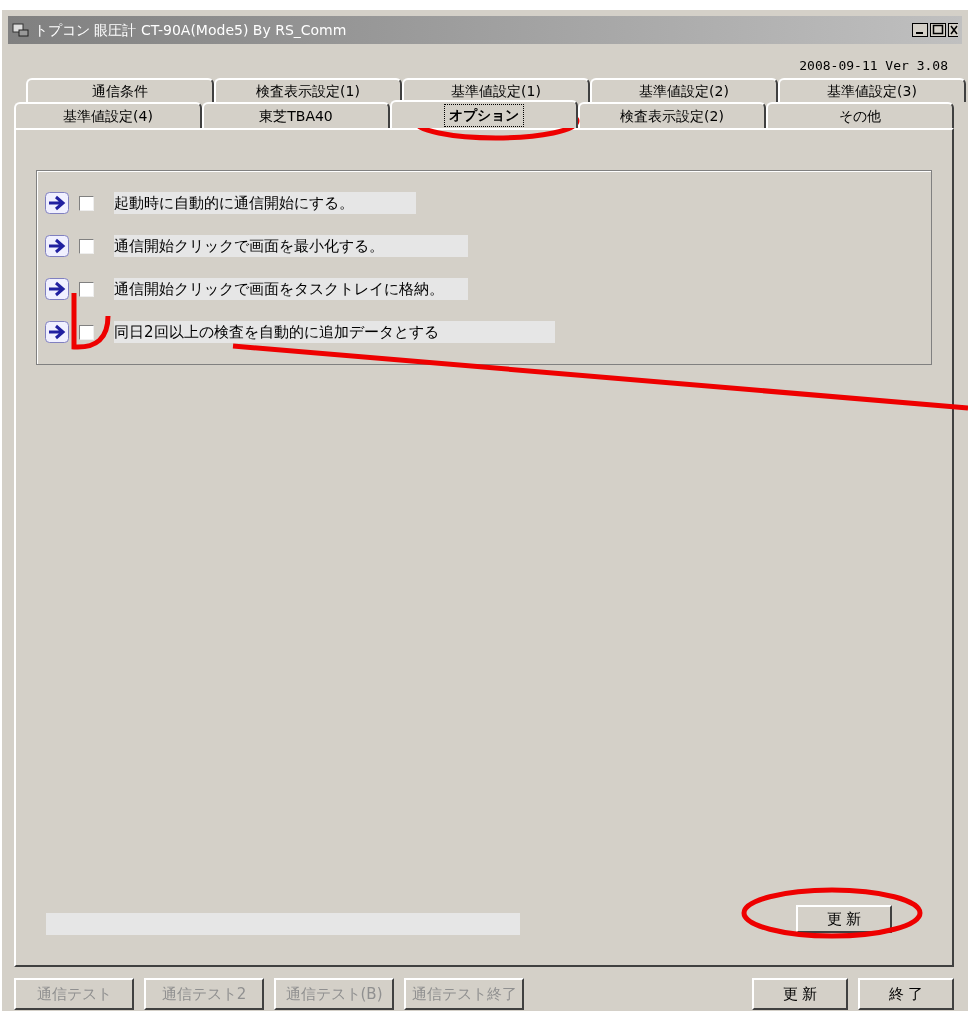 The height and width of the screenshot is (1011, 968). I want to click on maximize-icon, so click(938, 30).